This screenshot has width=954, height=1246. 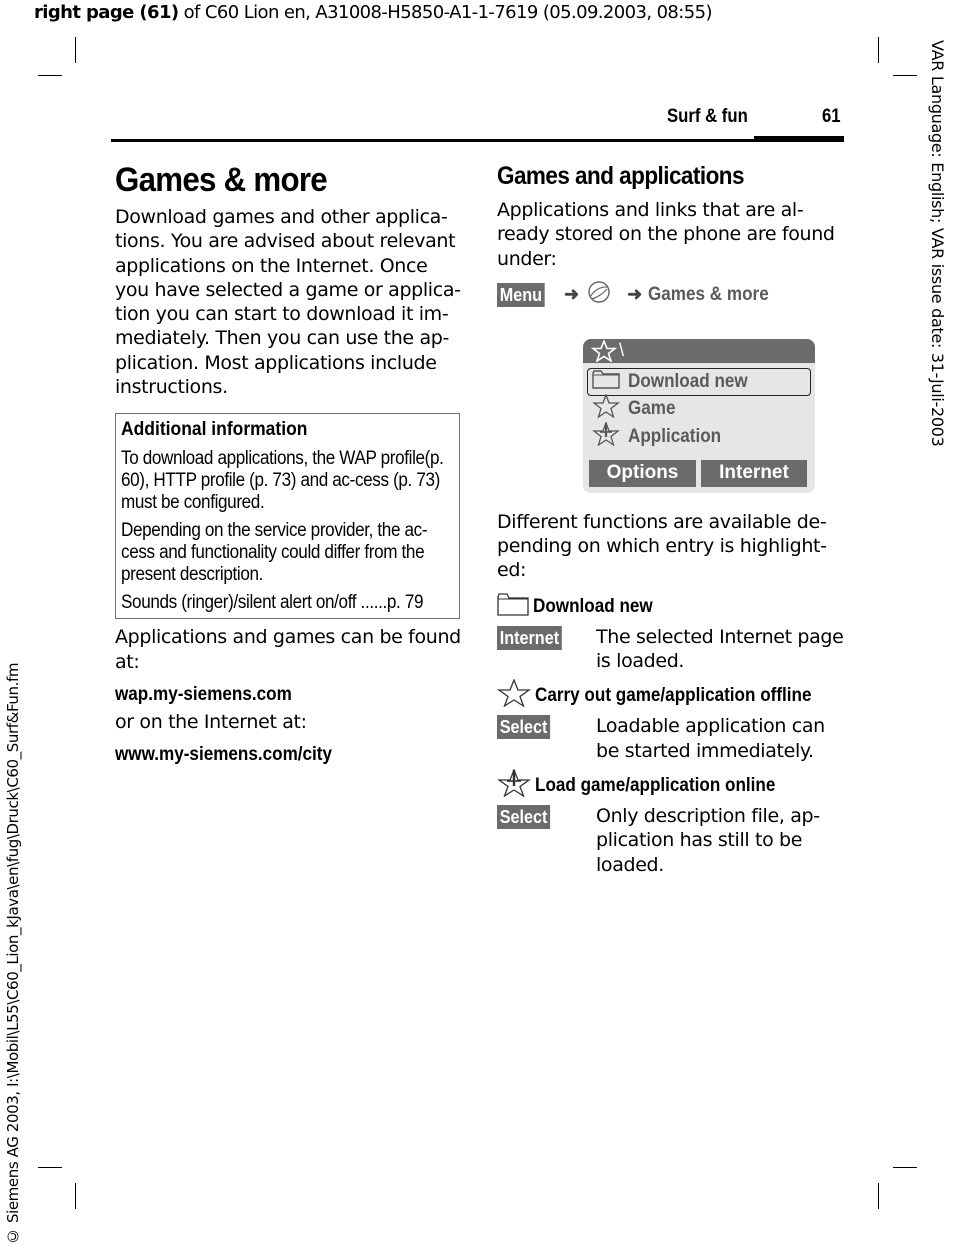 I want to click on menu-key: Menu, so click(x=521, y=294).